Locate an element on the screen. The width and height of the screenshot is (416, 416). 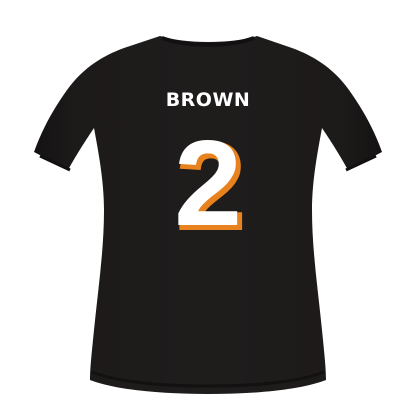
player-name: BROWN is located at coordinates (208, 100).